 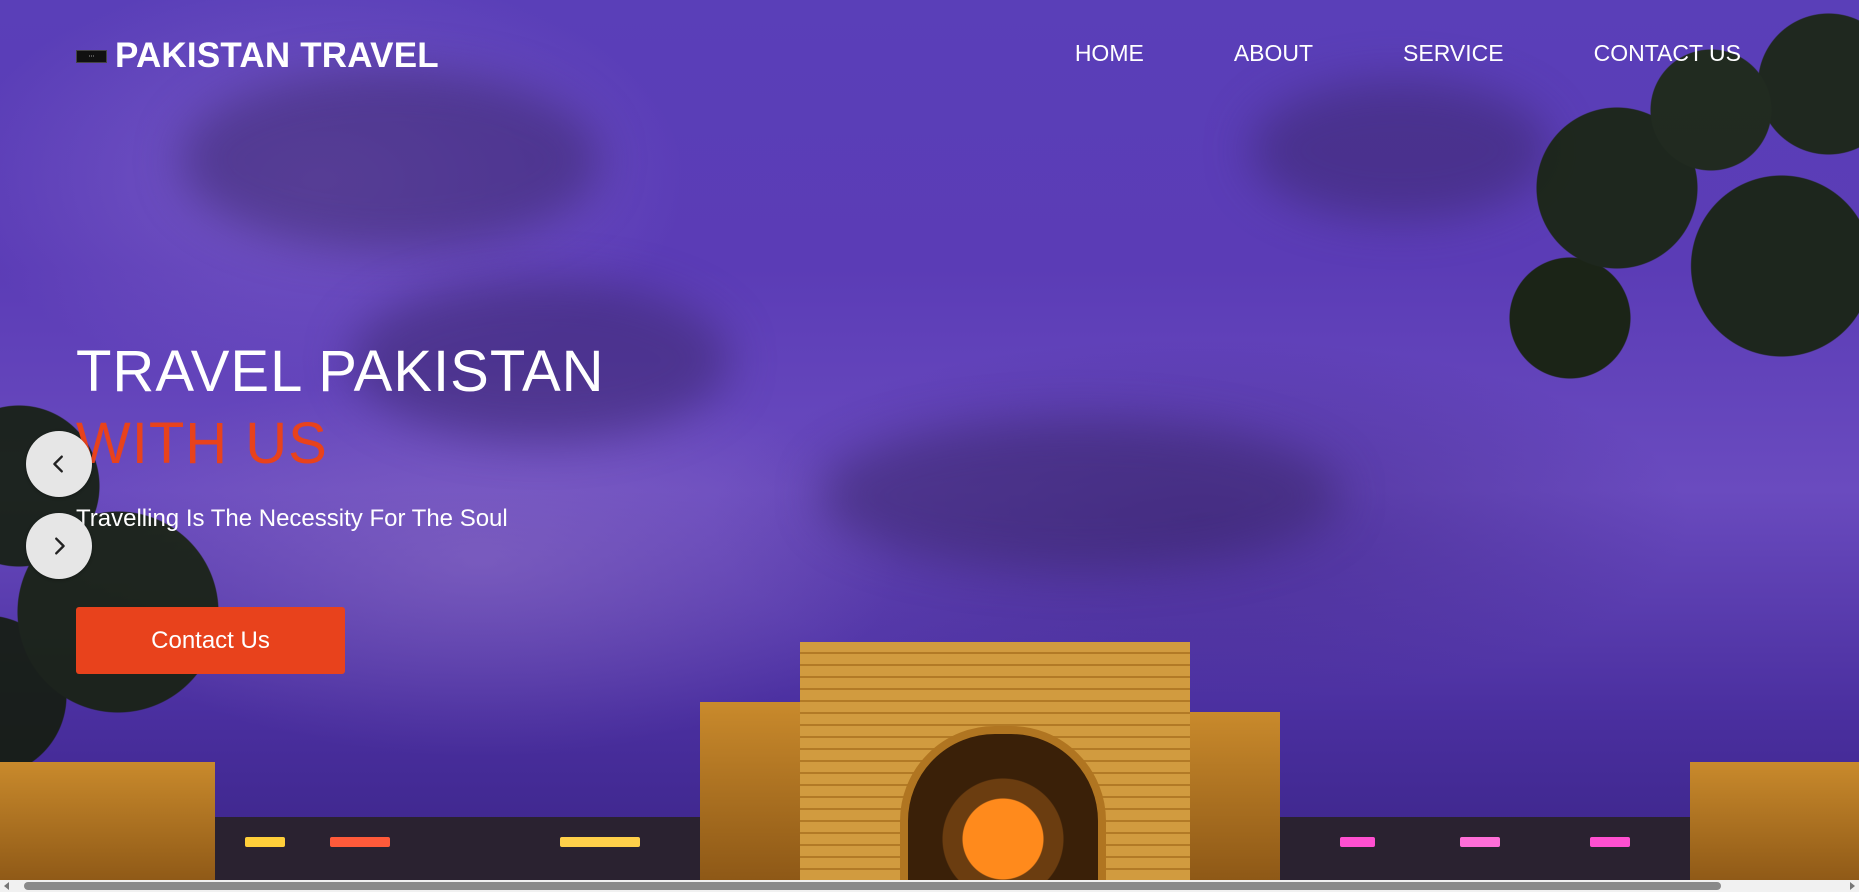 What do you see at coordinates (872, 886) in the screenshot?
I see `scrollbar-thumb` at bounding box center [872, 886].